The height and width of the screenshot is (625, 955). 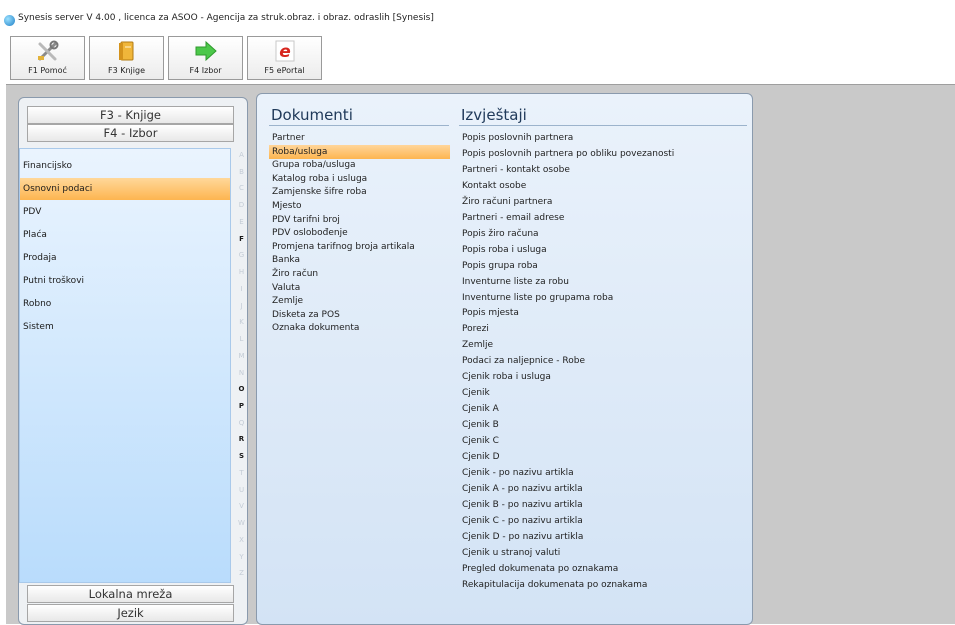 I want to click on menu-item-prodaja: Prodaja, so click(x=125, y=258).